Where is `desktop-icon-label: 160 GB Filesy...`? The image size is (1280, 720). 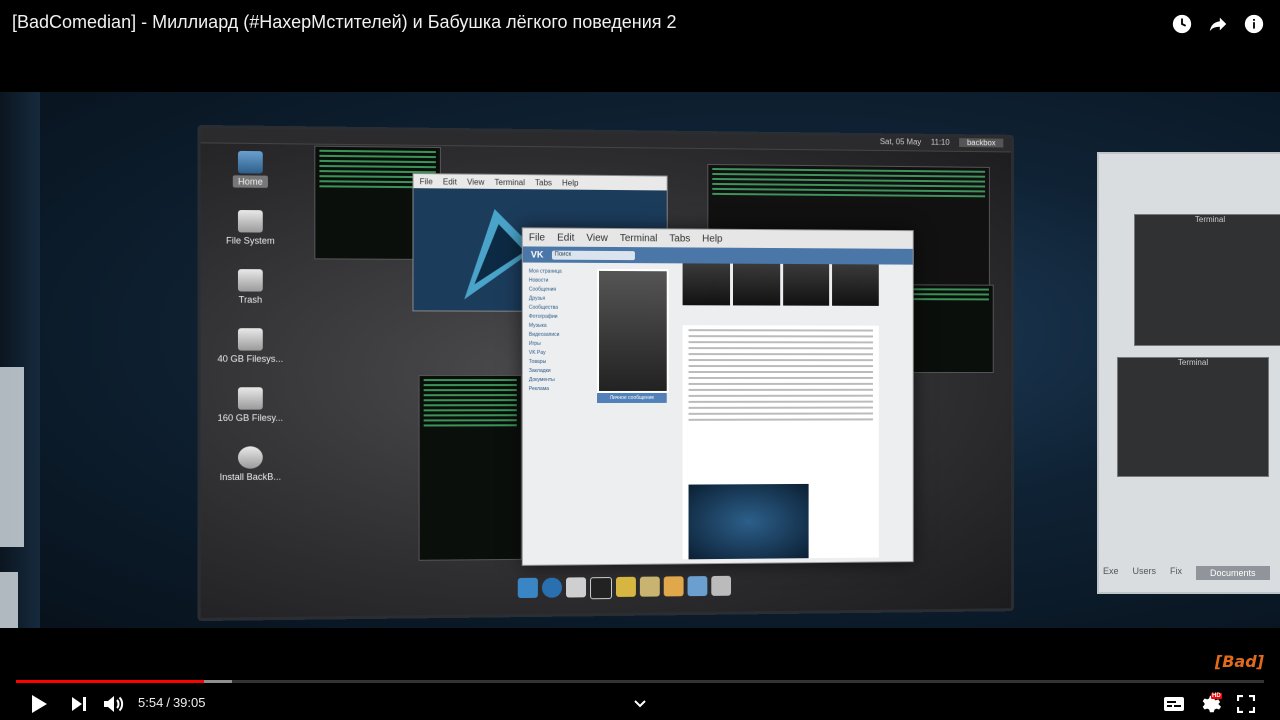
desktop-icon-label: 160 GB Filesy... is located at coordinates (250, 417).